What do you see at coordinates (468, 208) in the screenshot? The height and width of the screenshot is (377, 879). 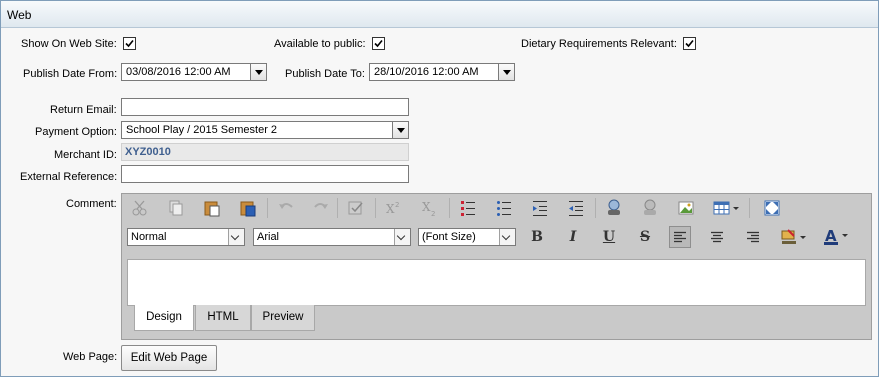 I see `ordered-list-button` at bounding box center [468, 208].